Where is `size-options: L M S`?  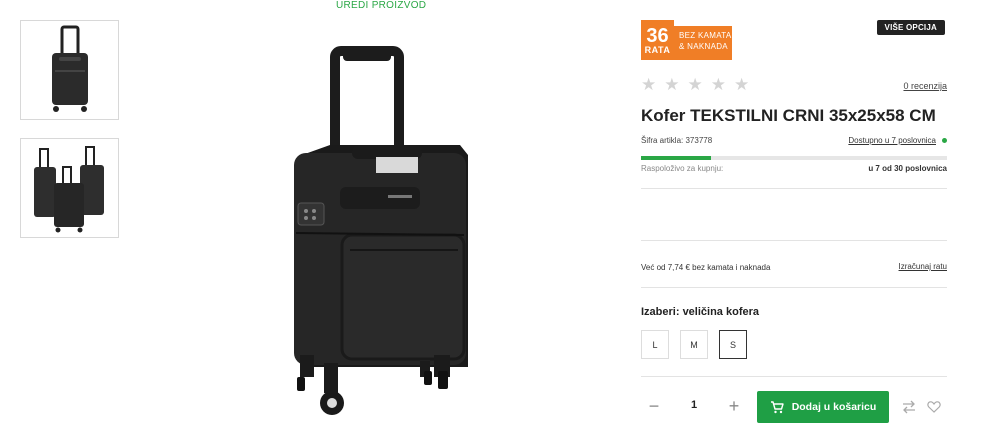 size-options: L M S is located at coordinates (694, 344).